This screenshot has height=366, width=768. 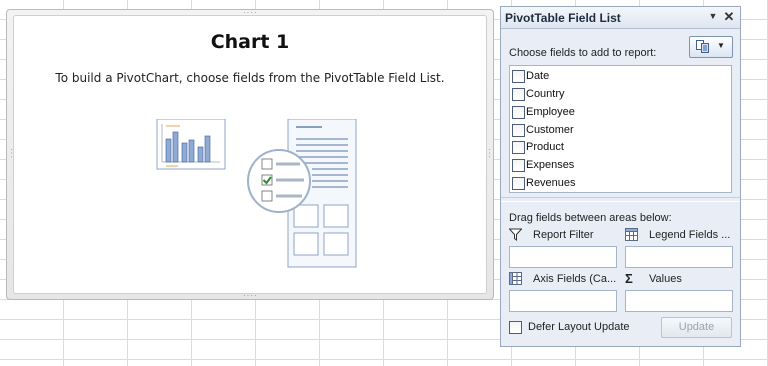 What do you see at coordinates (696, 327) in the screenshot?
I see `update-button: Update` at bounding box center [696, 327].